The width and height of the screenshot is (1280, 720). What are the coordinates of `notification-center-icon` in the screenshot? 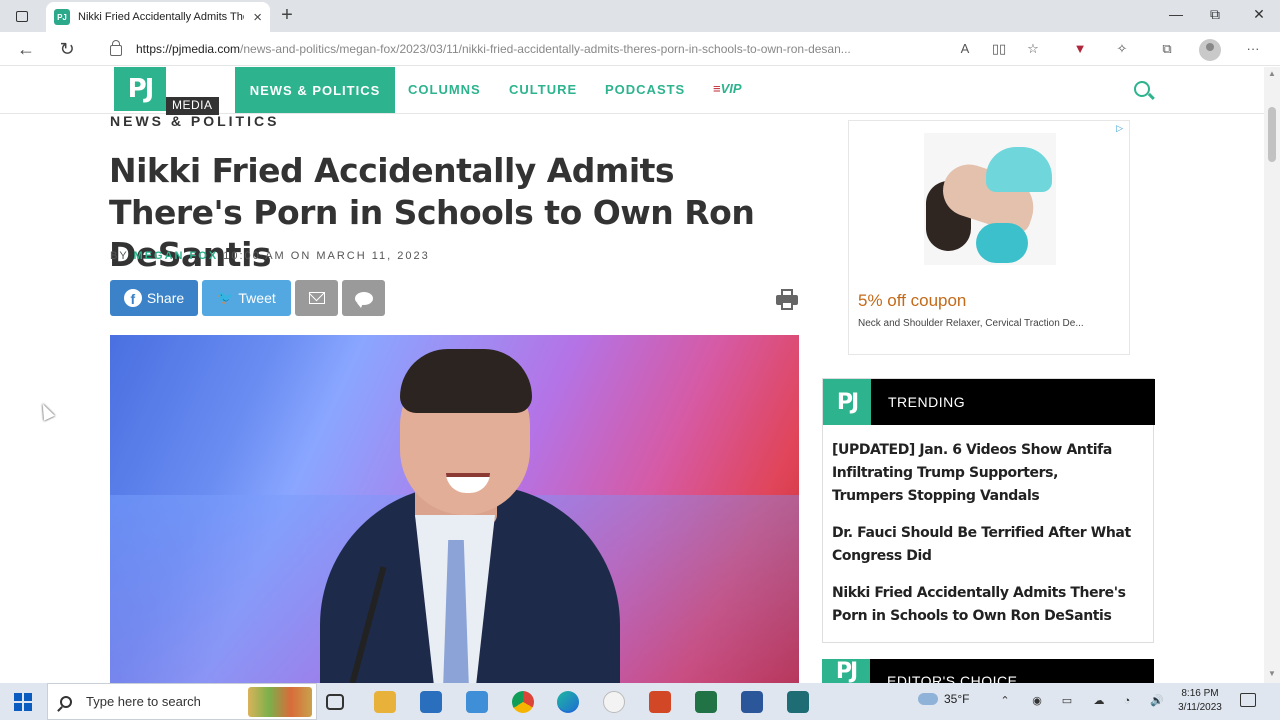 It's located at (1248, 700).